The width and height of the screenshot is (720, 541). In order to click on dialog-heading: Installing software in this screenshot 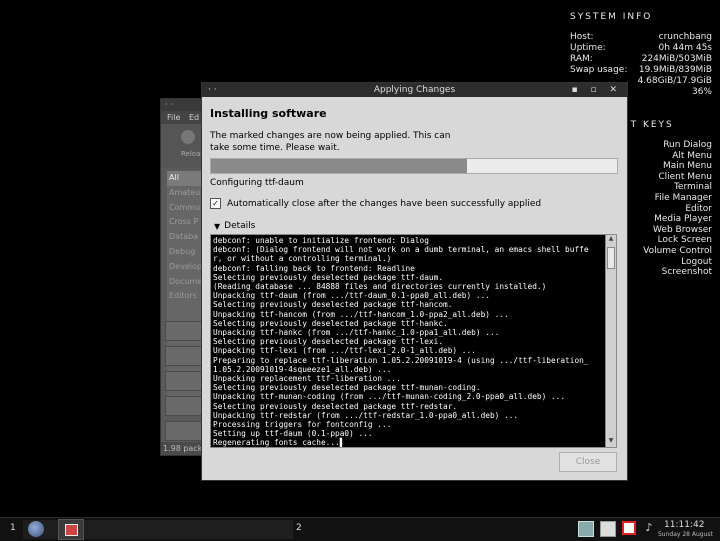, I will do `click(268, 113)`.